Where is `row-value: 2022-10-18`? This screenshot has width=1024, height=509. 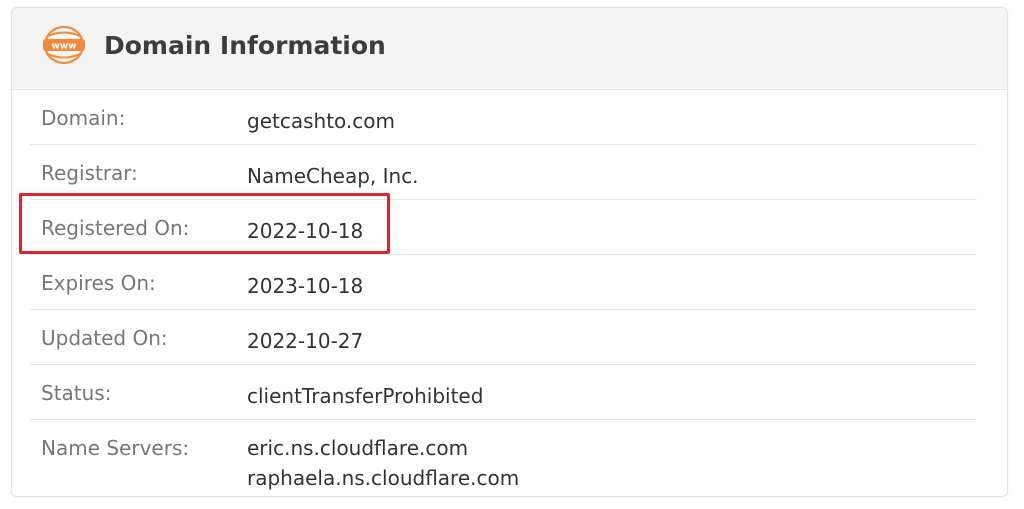
row-value: 2022-10-18 is located at coordinates (305, 231).